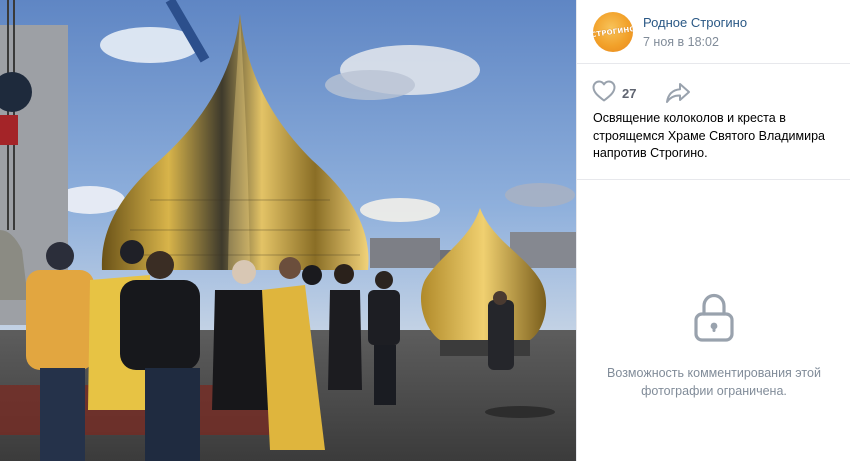 Image resolution: width=850 pixels, height=461 pixels. Describe the element at coordinates (604, 93) in the screenshot. I see `heart-icon` at that location.